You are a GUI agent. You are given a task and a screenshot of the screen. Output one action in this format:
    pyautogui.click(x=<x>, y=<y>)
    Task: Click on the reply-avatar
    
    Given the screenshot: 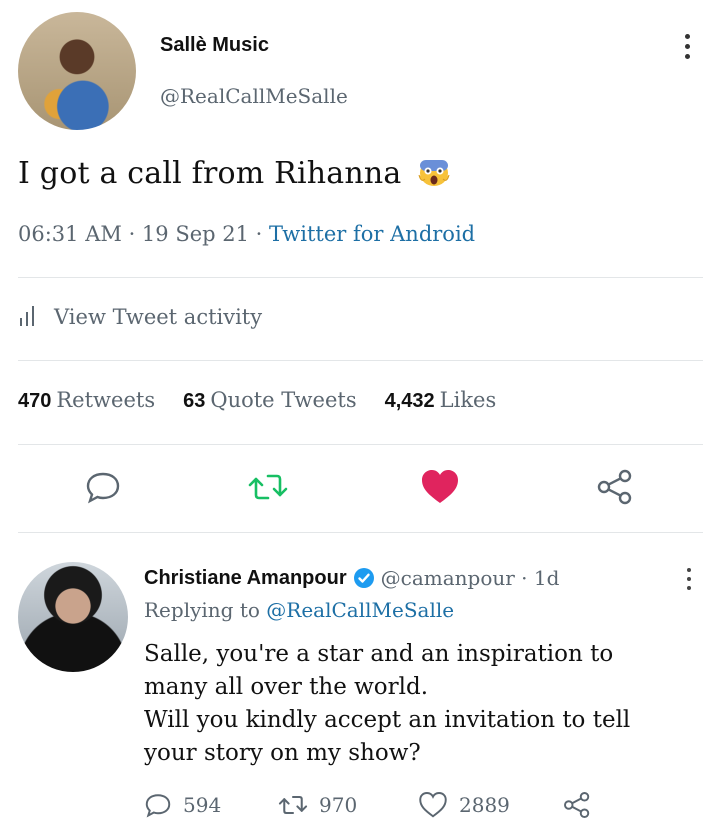 What is the action you would take?
    pyautogui.click(x=73, y=617)
    